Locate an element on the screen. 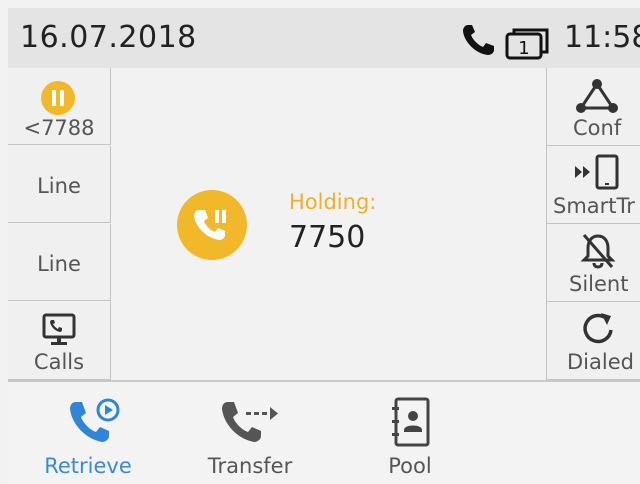 The image size is (640, 484). transfer-icon is located at coordinates (250, 422).